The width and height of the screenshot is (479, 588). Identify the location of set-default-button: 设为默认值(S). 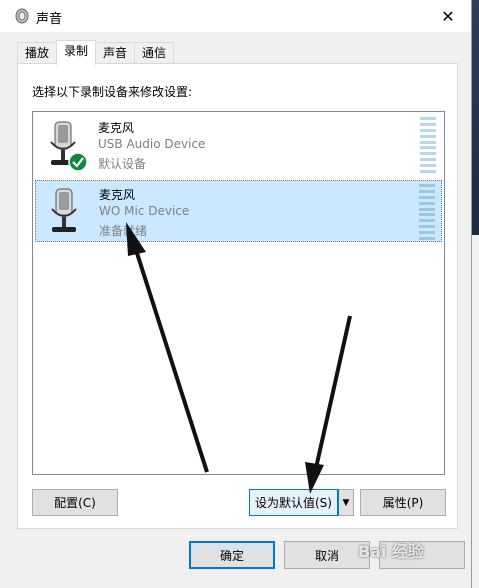
(293, 502).